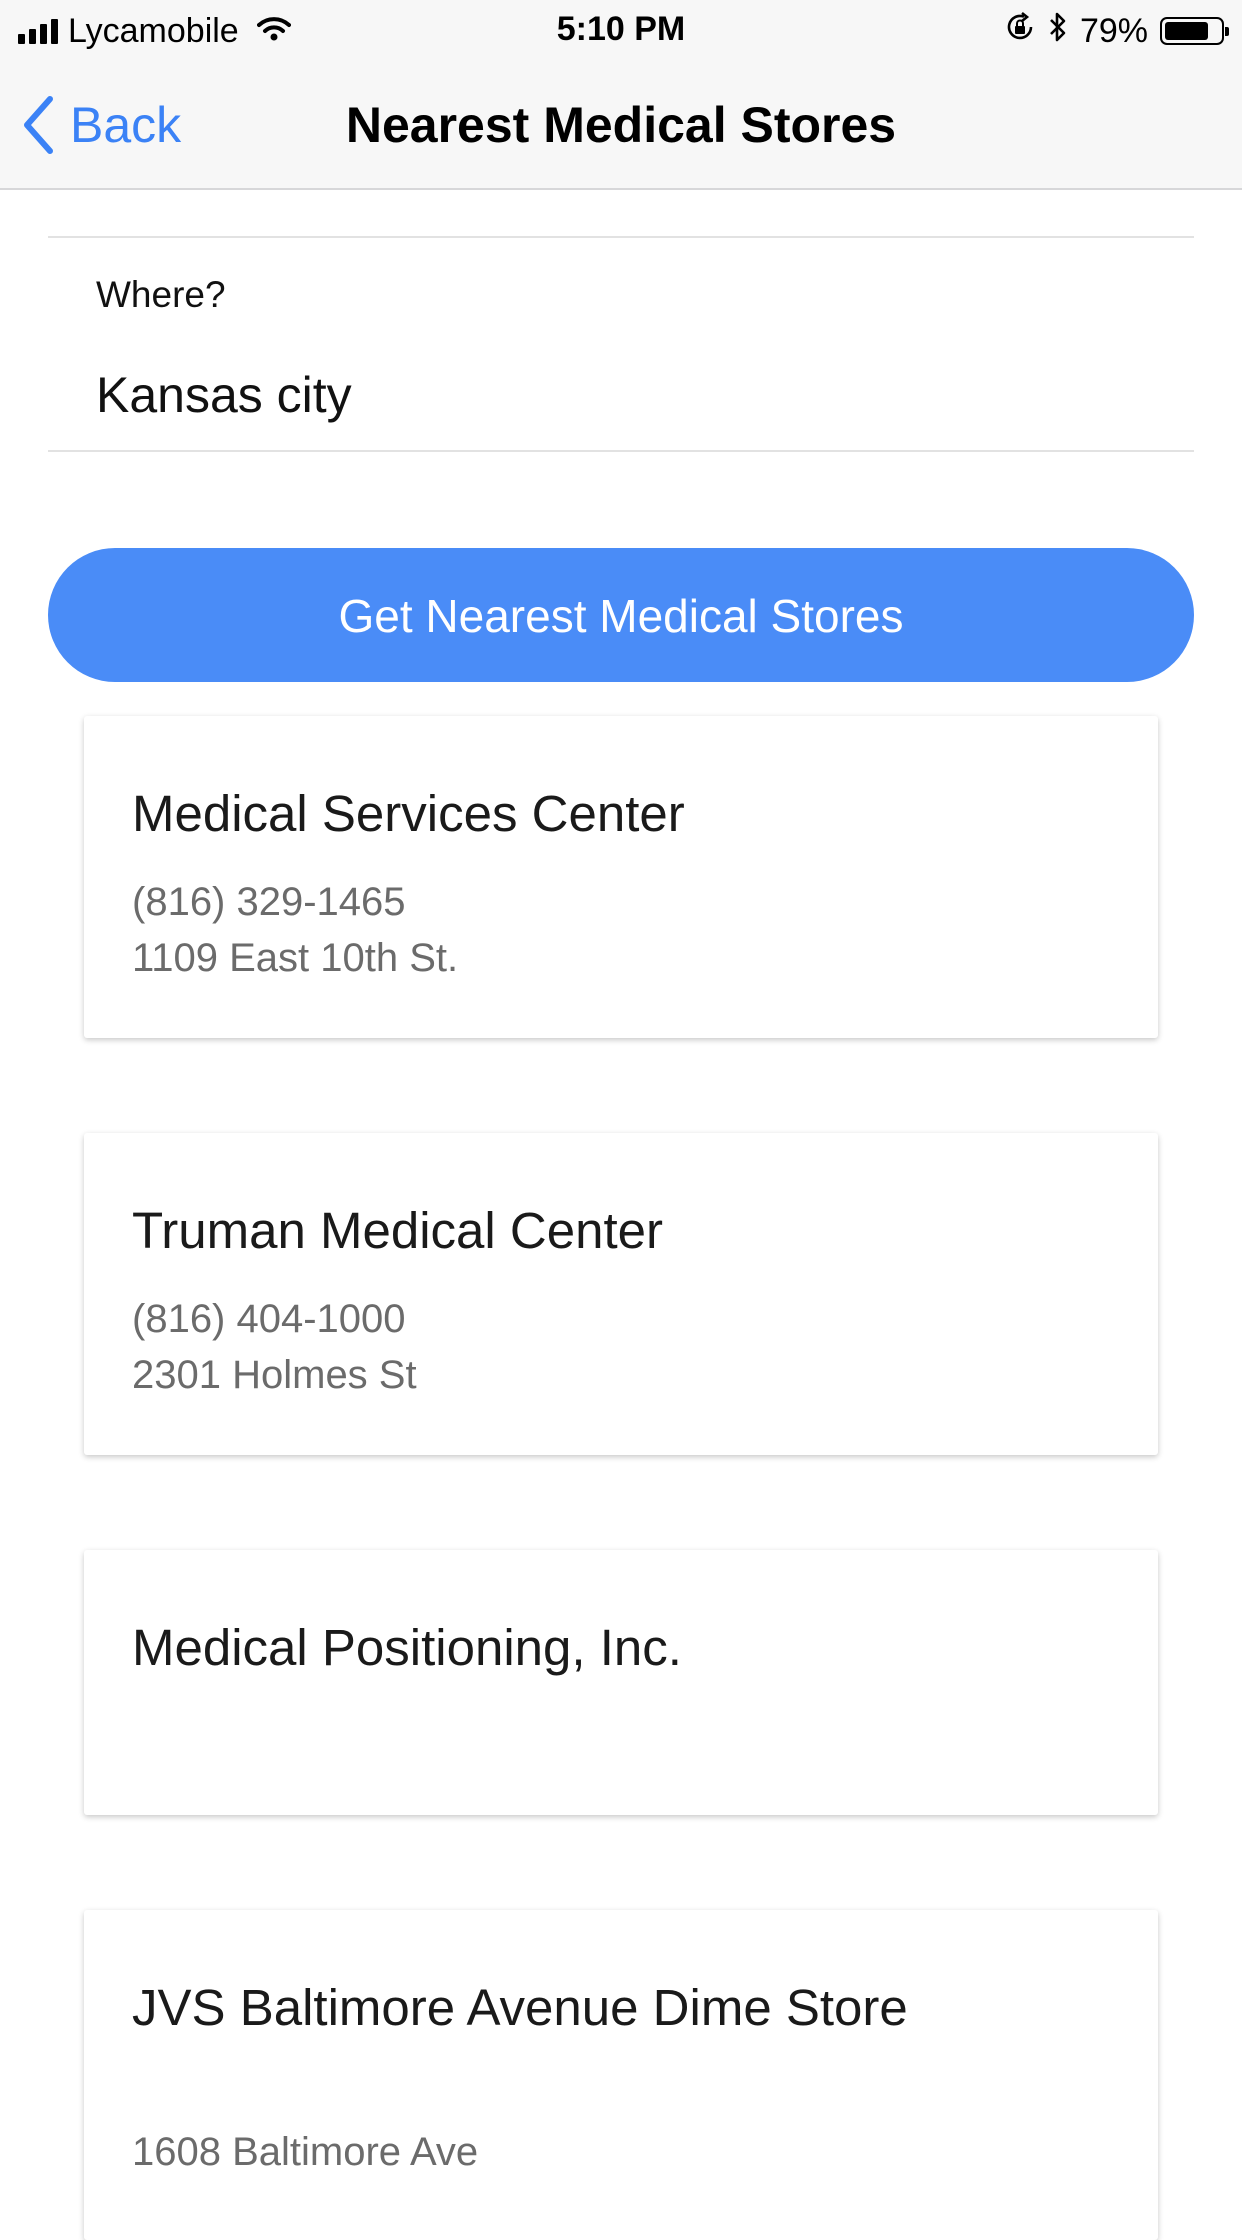 This screenshot has height=2240, width=1242. I want to click on page-title: Nearest Medical Stores, so click(621, 125).